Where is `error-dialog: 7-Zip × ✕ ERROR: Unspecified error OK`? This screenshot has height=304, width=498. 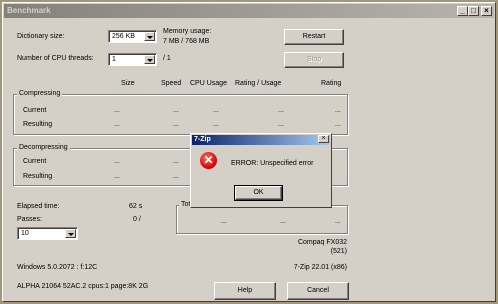
error-dialog: 7-Zip × ✕ ERROR: Unspecified error OK is located at coordinates (261, 170).